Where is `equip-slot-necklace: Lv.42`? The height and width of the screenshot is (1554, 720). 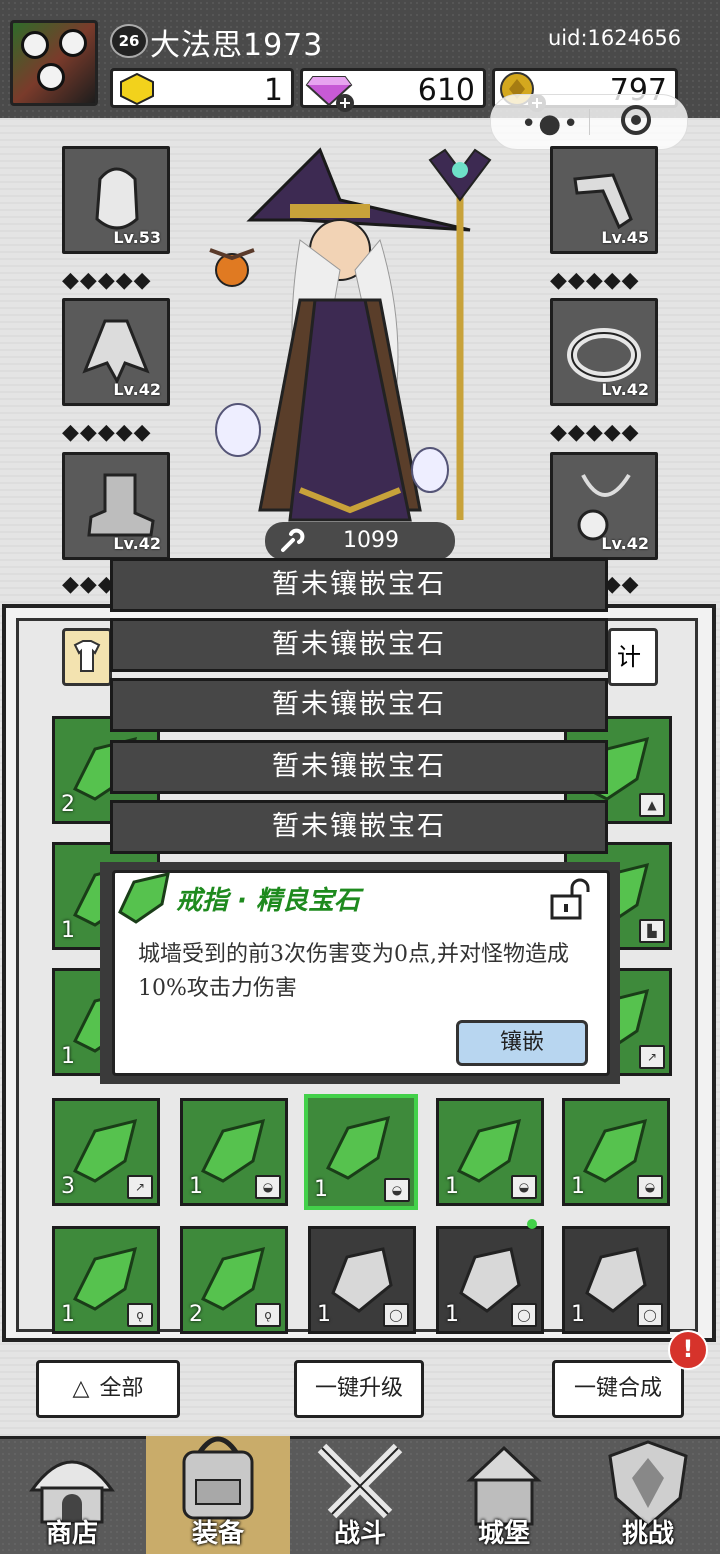 equip-slot-necklace: Lv.42 is located at coordinates (604, 506).